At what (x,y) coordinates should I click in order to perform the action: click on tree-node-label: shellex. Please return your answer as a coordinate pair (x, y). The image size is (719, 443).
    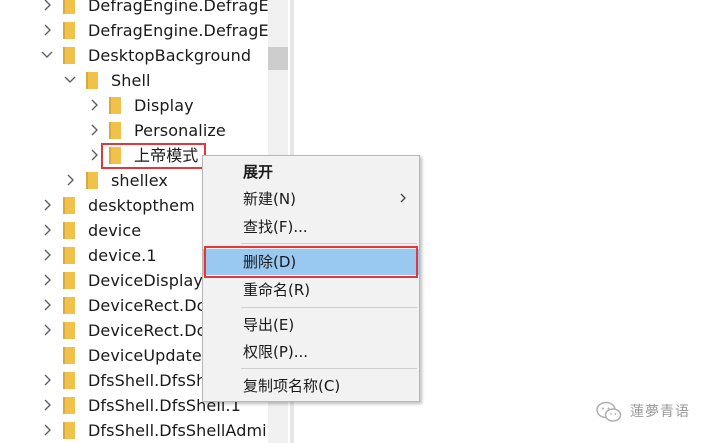
    Looking at the image, I should click on (139, 180).